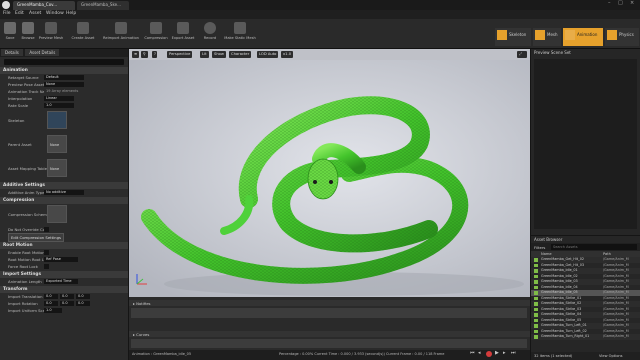 The height and width of the screenshot is (360, 640). Describe the element at coordinates (67, 296) in the screenshot. I see `translation-y-input: 0.0` at that location.